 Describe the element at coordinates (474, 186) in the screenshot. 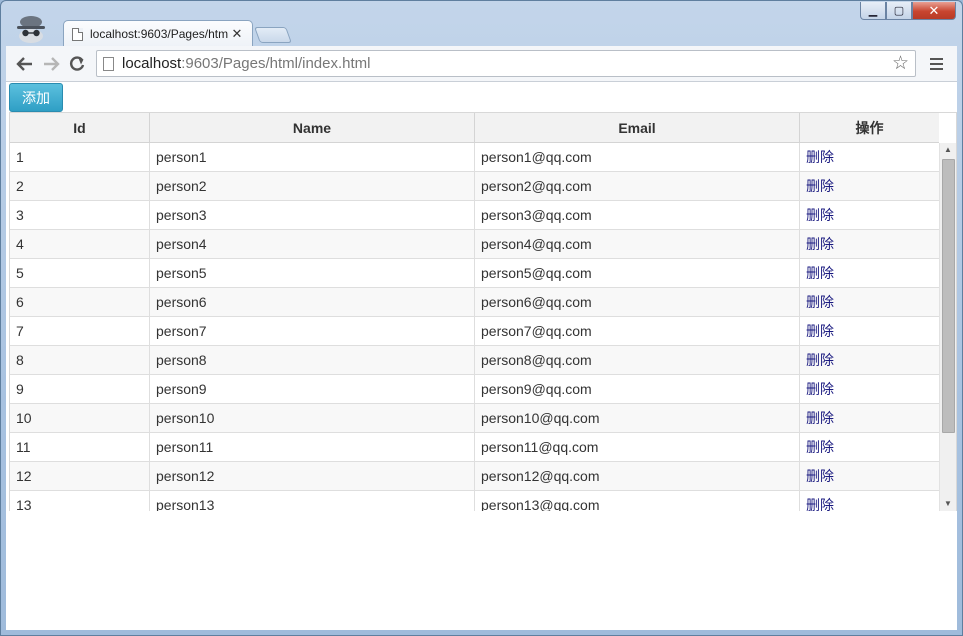

I see `table-row: 2 person2 person2@qq.com 删除` at that location.